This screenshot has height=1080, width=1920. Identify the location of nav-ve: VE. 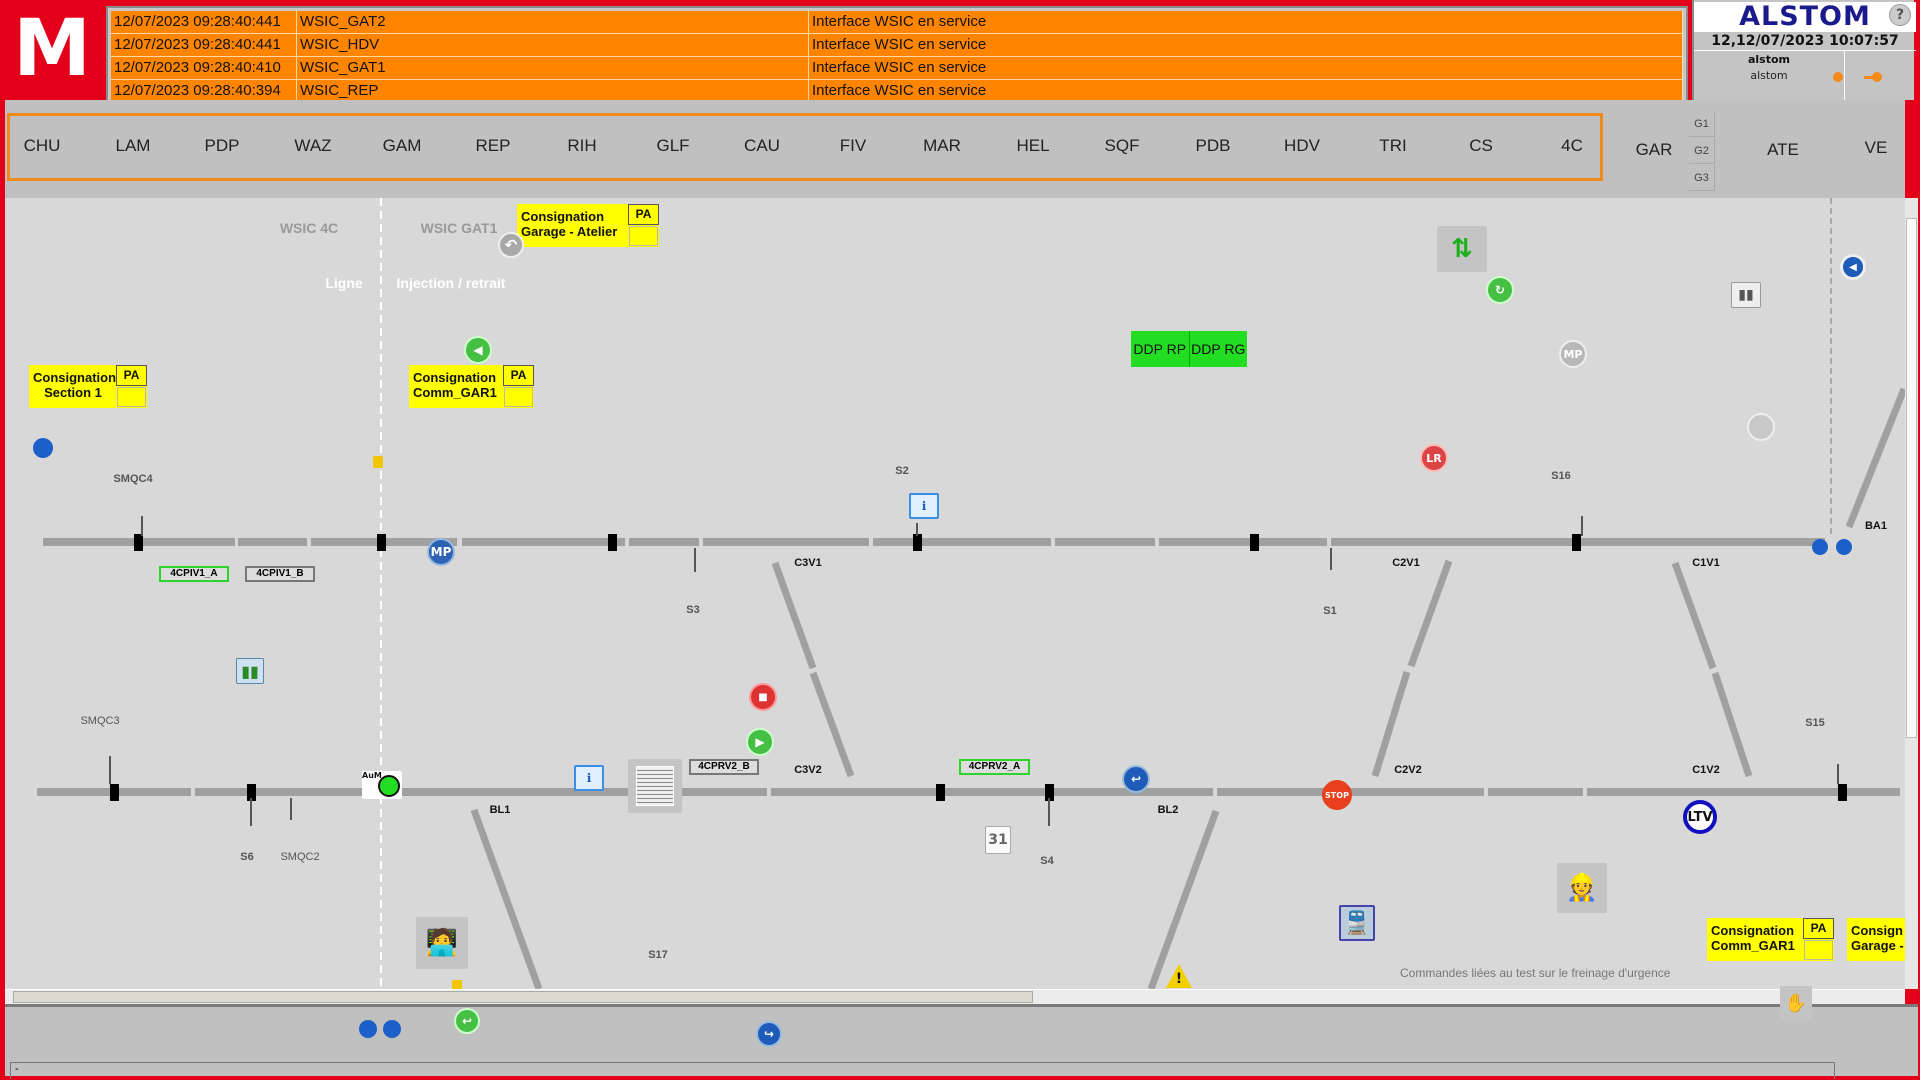
(1876, 148).